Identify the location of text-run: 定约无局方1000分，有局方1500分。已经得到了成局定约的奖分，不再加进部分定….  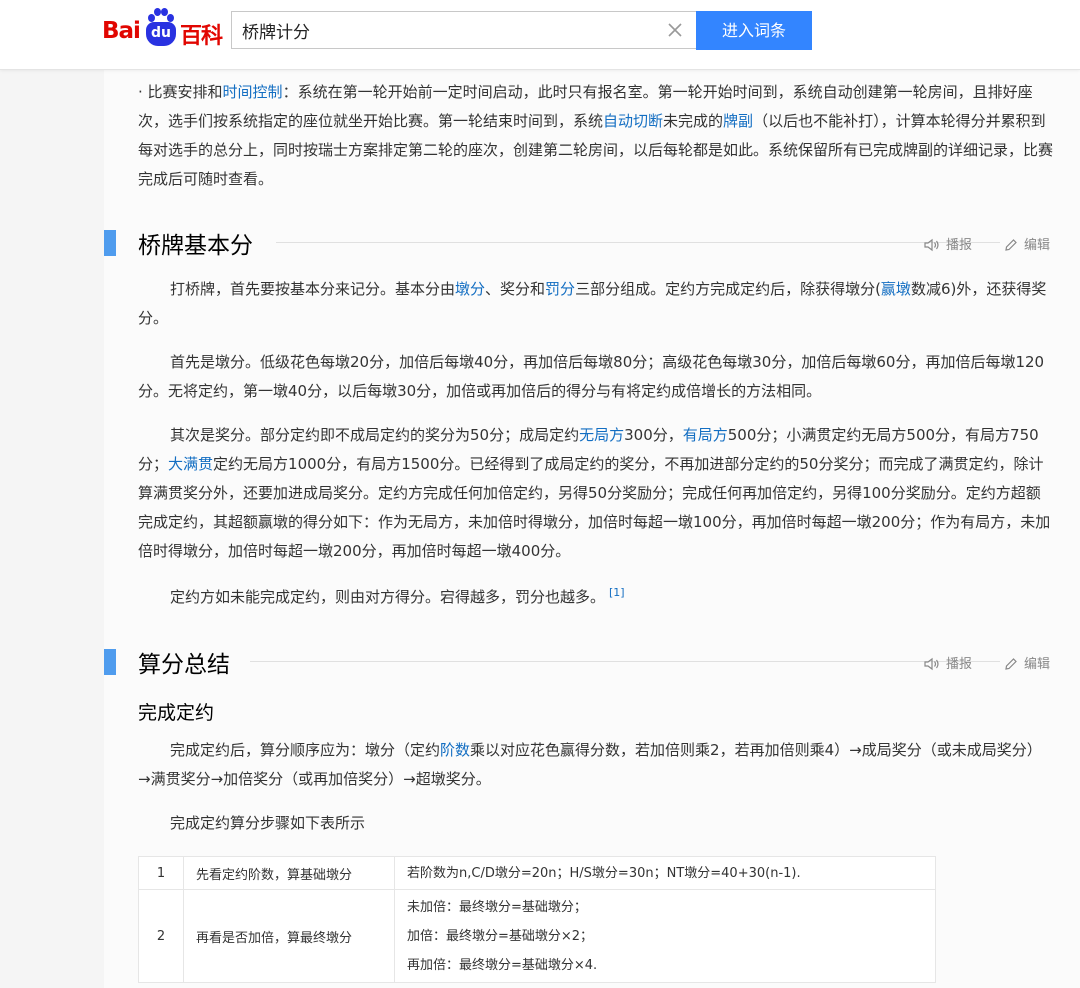
(594, 507).